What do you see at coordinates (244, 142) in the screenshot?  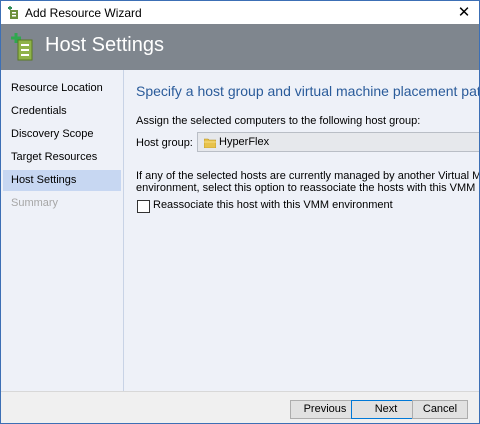 I see `host-group-value: HyperFlex` at bounding box center [244, 142].